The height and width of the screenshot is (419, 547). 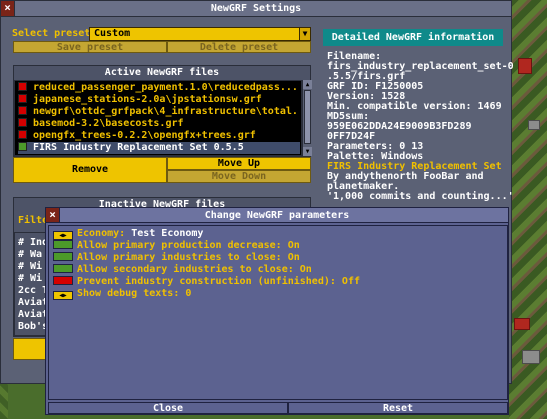 I want to click on reset-button: Reset, so click(x=398, y=408).